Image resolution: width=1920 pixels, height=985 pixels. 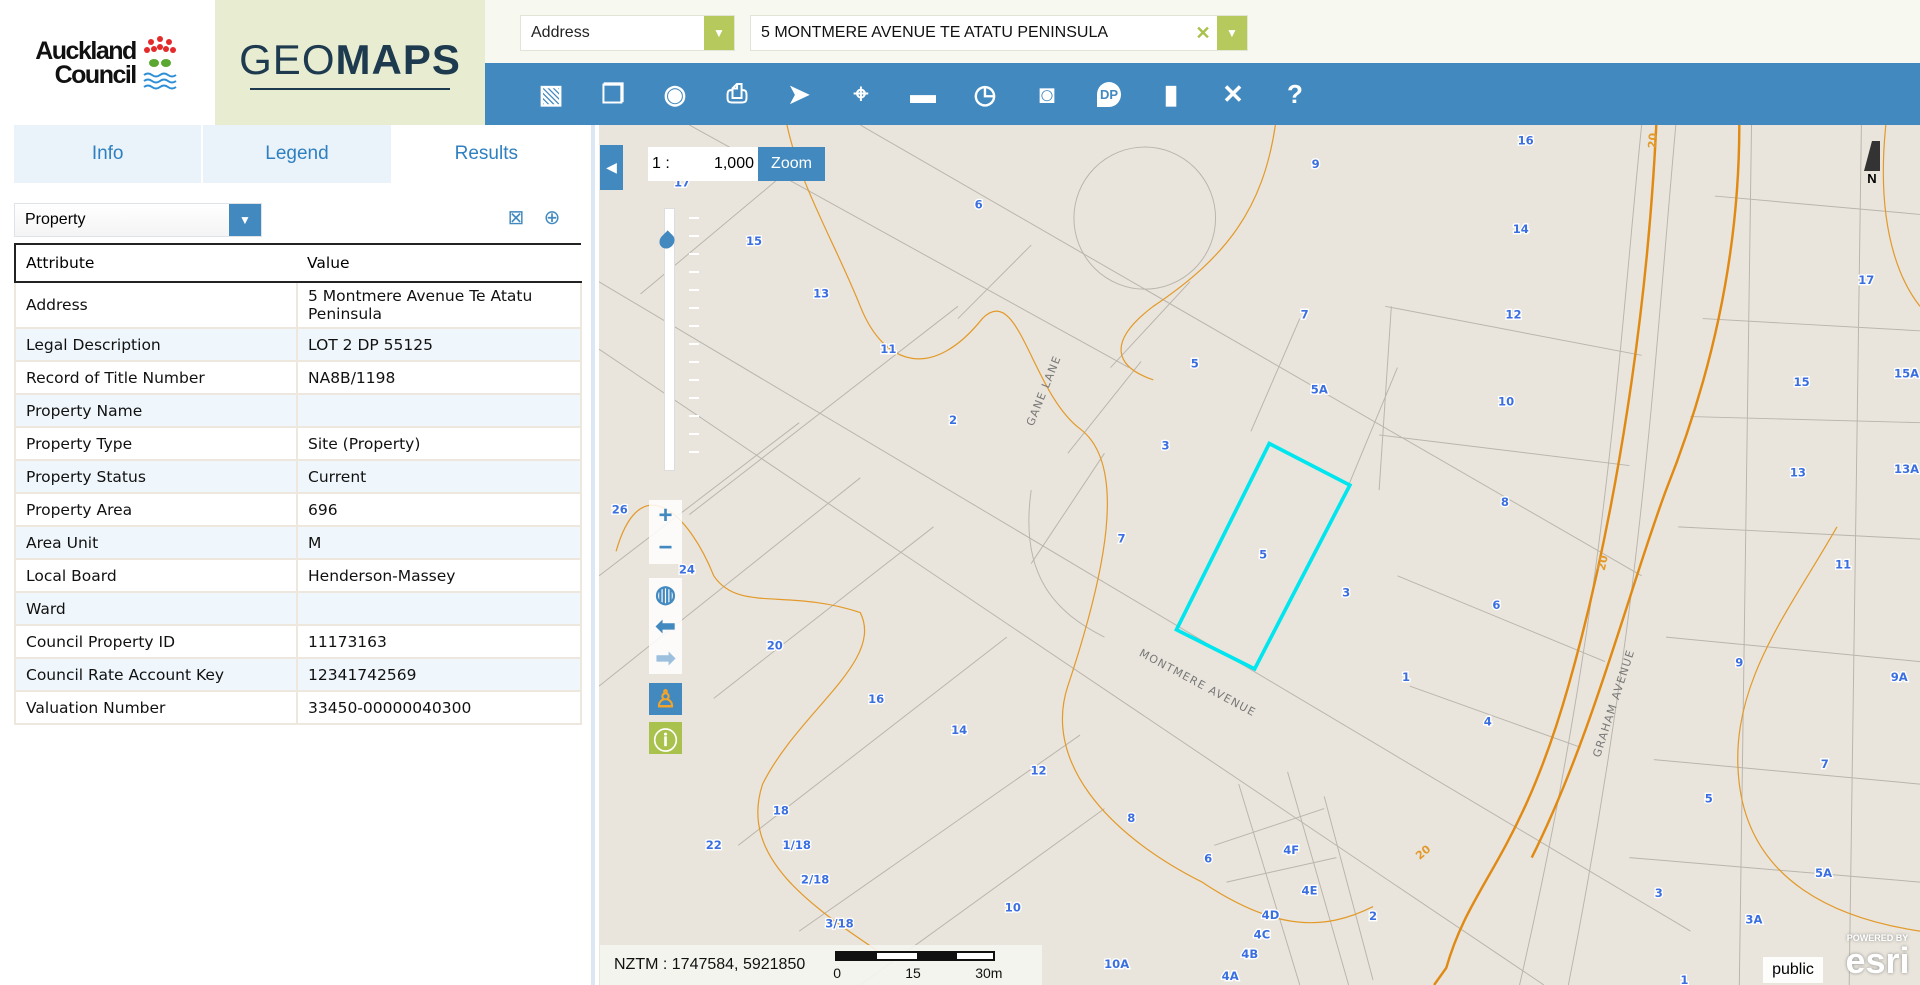 What do you see at coordinates (675, 94) in the screenshot?
I see `eye-icon: ◉` at bounding box center [675, 94].